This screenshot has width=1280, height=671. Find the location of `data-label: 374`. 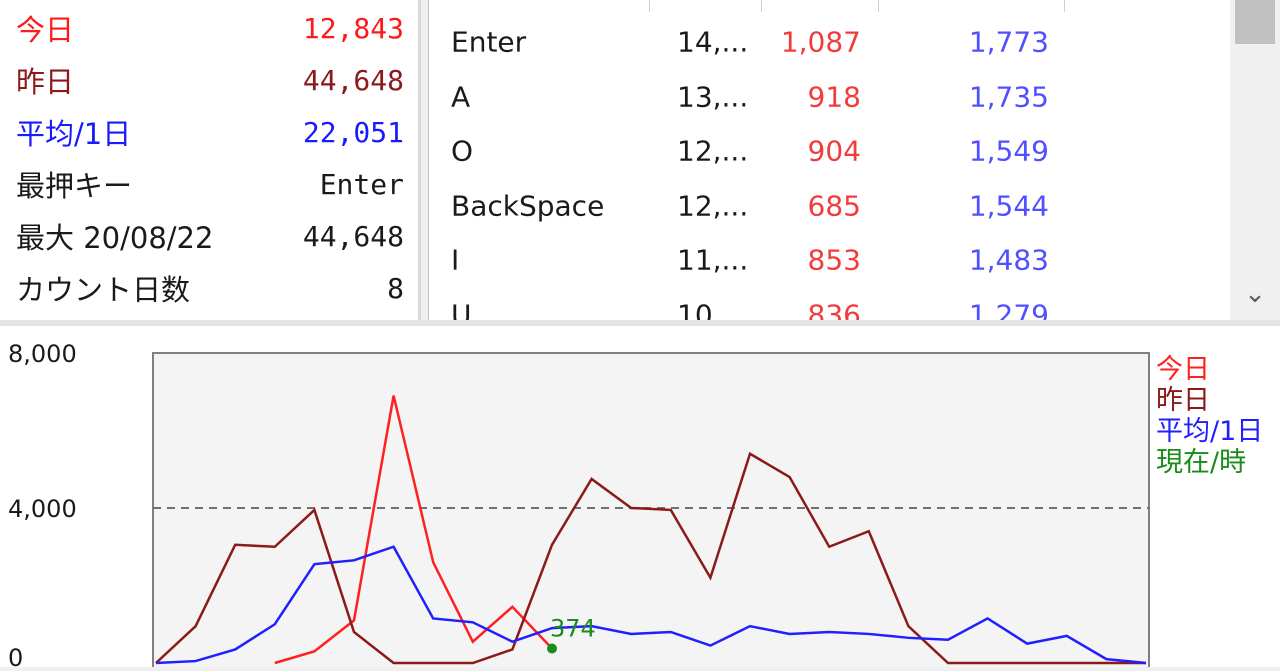

data-label: 374 is located at coordinates (573, 629).